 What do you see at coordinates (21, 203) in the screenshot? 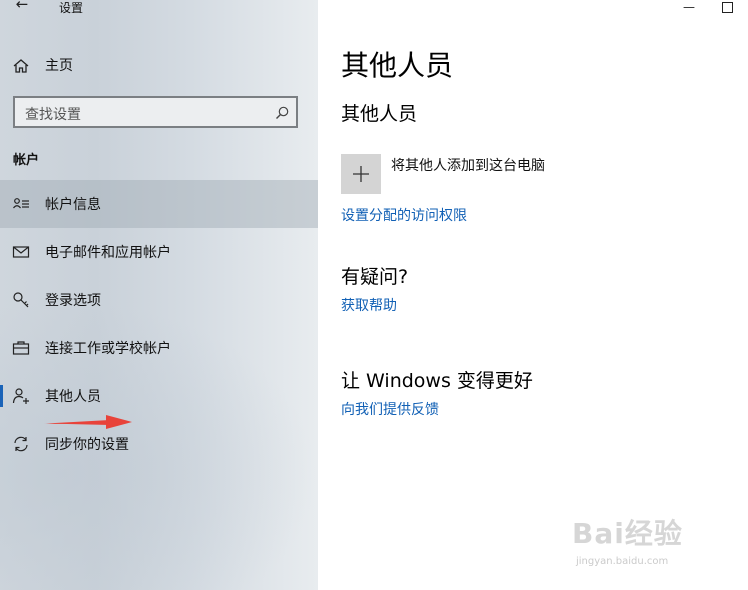
I see `account-info-icon` at bounding box center [21, 203].